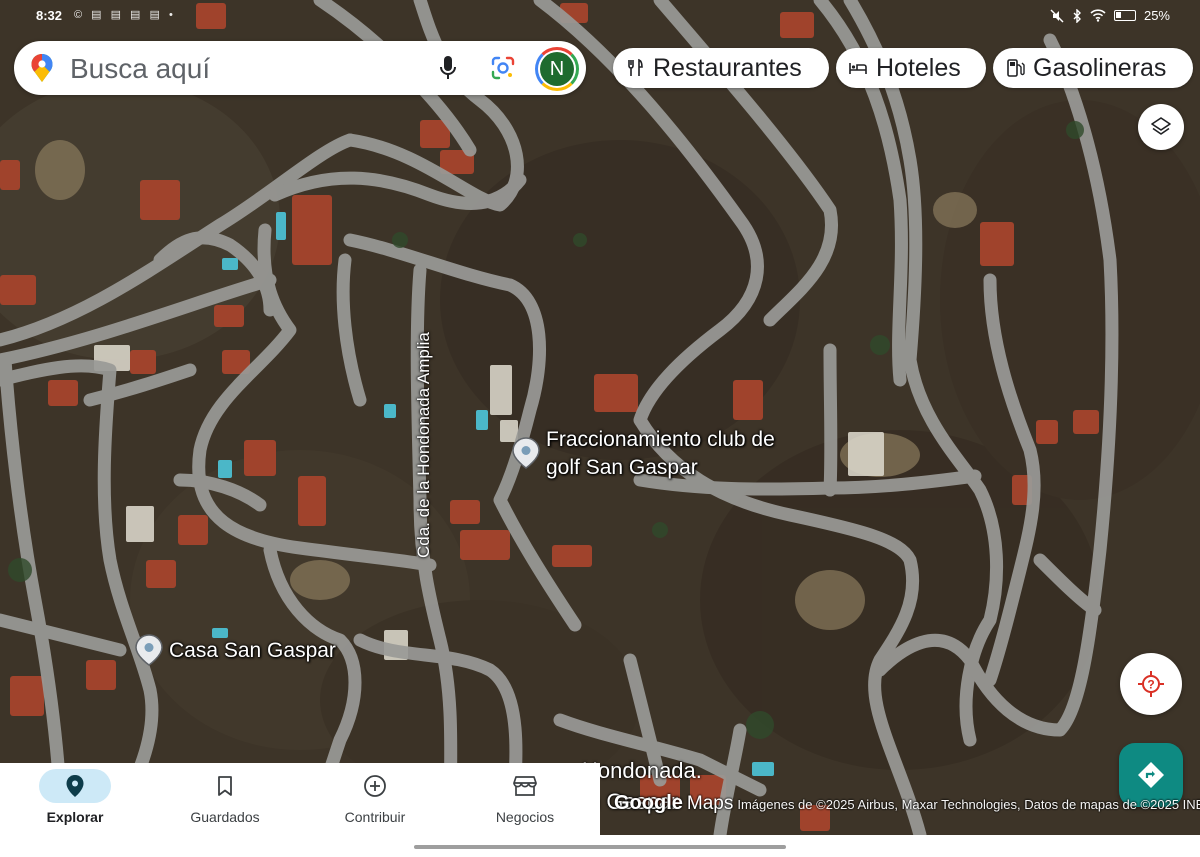  What do you see at coordinates (710, 803) in the screenshot?
I see `maps-logo-text: Maps` at bounding box center [710, 803].